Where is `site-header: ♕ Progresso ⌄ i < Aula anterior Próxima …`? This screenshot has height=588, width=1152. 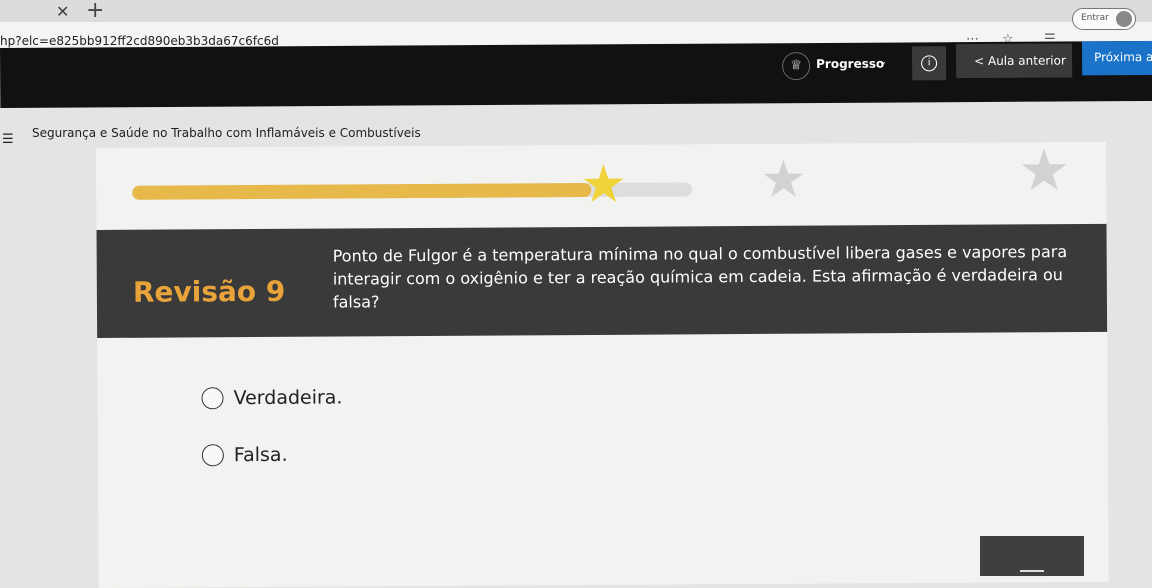 site-header: ♕ Progresso ⌄ i < Aula anterior Próxima … is located at coordinates (576, 74).